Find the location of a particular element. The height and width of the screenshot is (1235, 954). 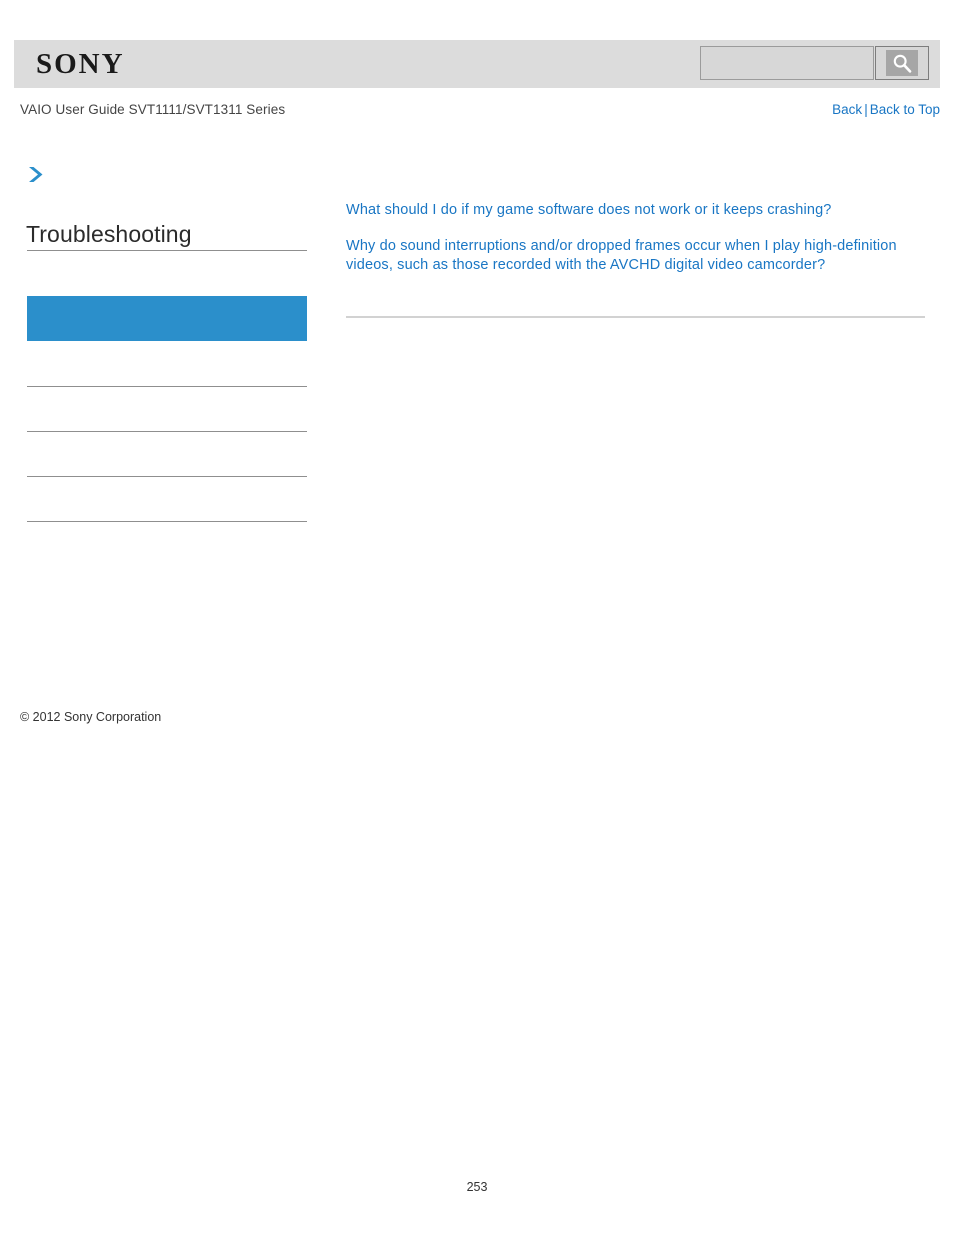

back-to-top-link: Back to Top is located at coordinates (905, 109).